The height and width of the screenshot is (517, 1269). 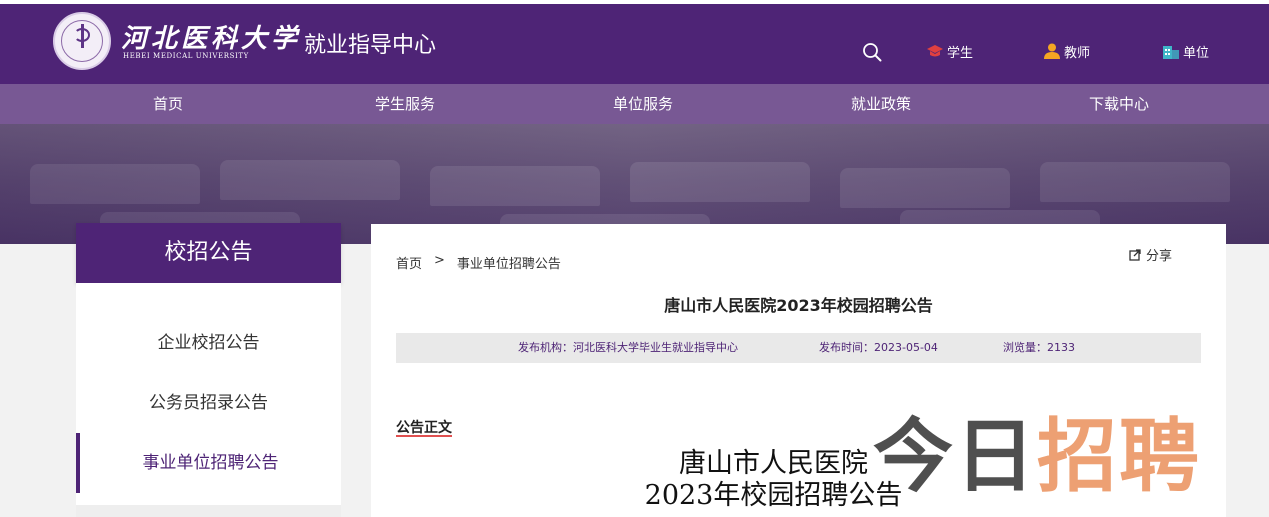 I want to click on sidebar-item-civil-service: 公务员招录公告, so click(x=208, y=403).